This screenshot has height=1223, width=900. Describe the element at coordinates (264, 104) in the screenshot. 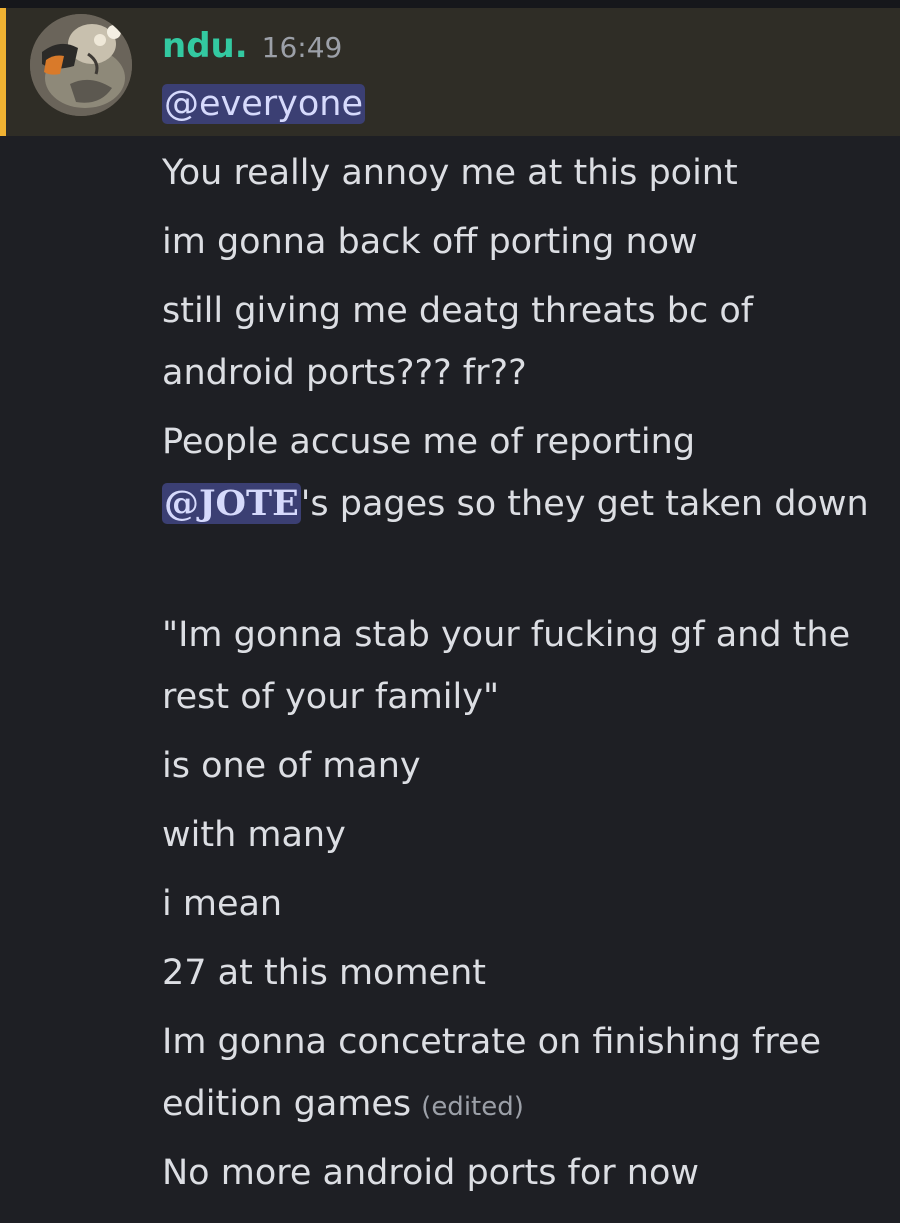

I see `everyone-mention: @everyone` at that location.